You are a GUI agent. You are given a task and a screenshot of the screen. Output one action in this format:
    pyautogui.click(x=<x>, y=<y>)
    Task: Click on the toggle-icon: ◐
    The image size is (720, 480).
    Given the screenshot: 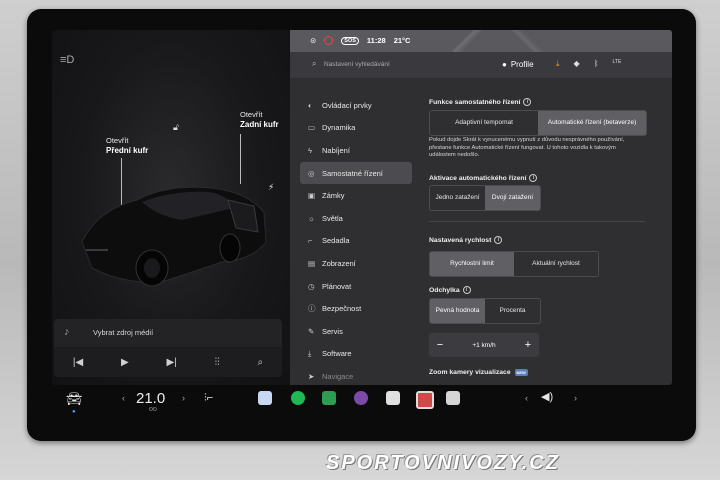 What is the action you would take?
    pyautogui.click(x=310, y=105)
    